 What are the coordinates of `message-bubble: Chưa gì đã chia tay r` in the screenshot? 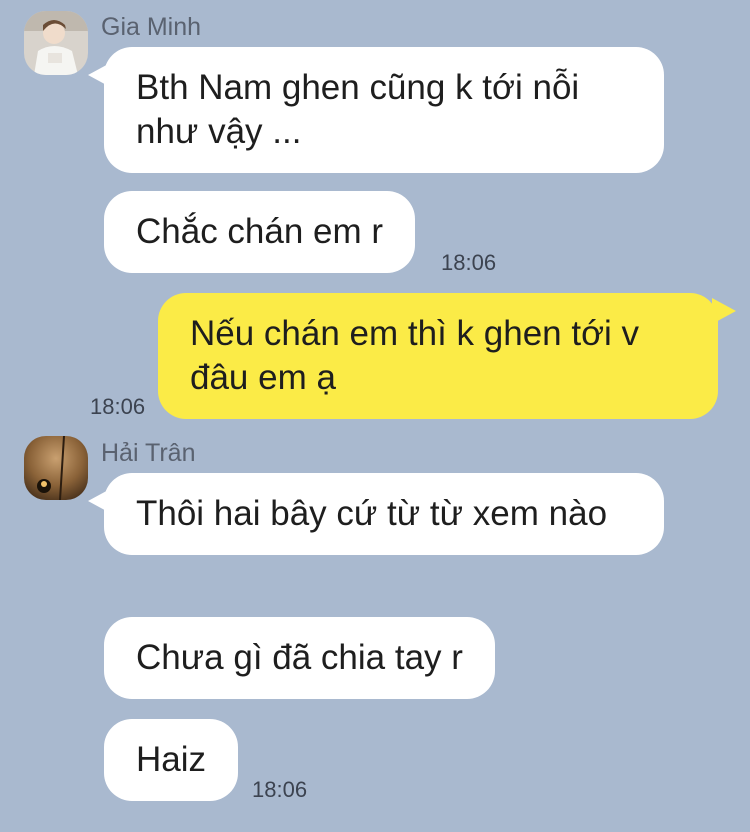 It's located at (299, 658).